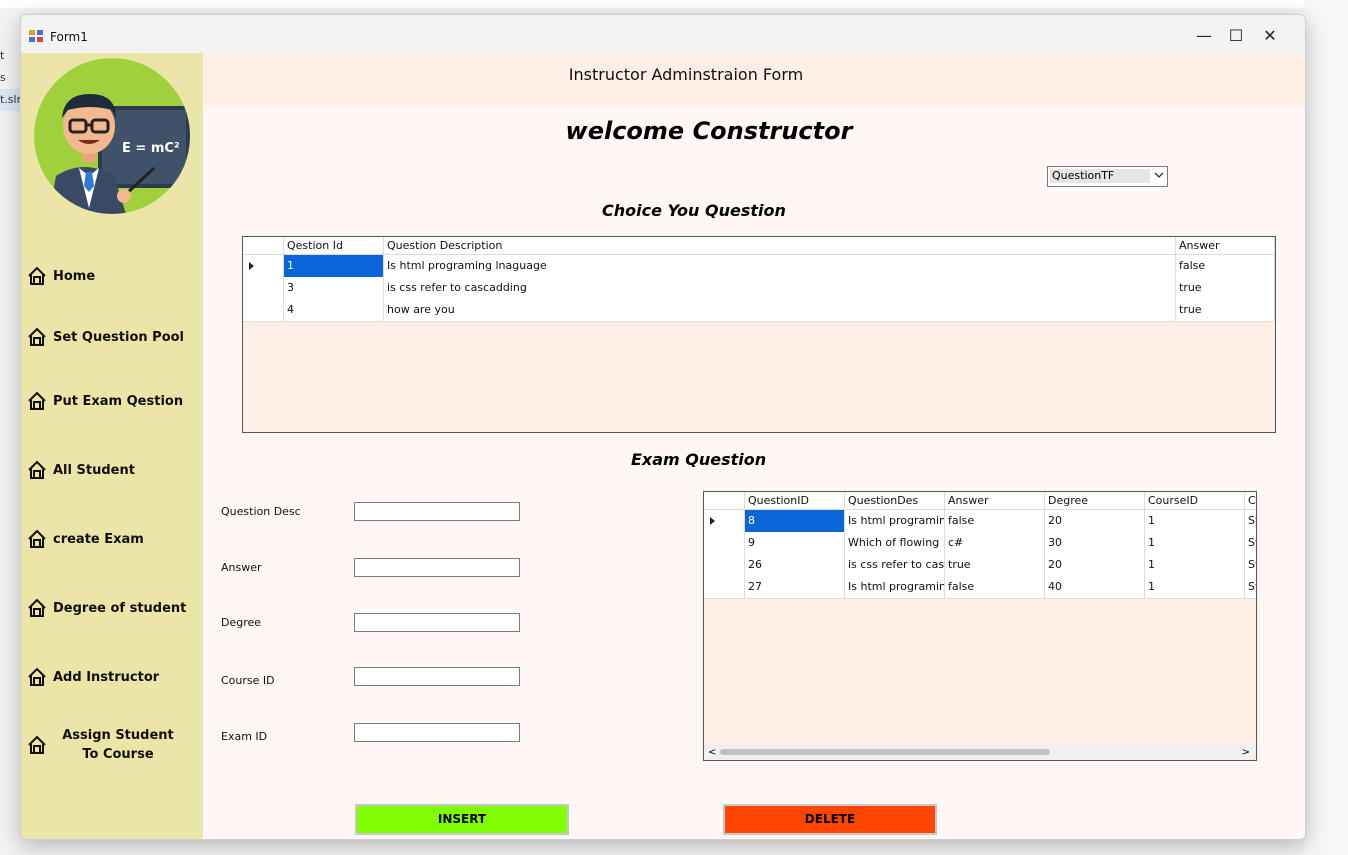 This screenshot has height=855, width=1348. Describe the element at coordinates (1095, 543) in the screenshot. I see `table-cell: 30` at that location.